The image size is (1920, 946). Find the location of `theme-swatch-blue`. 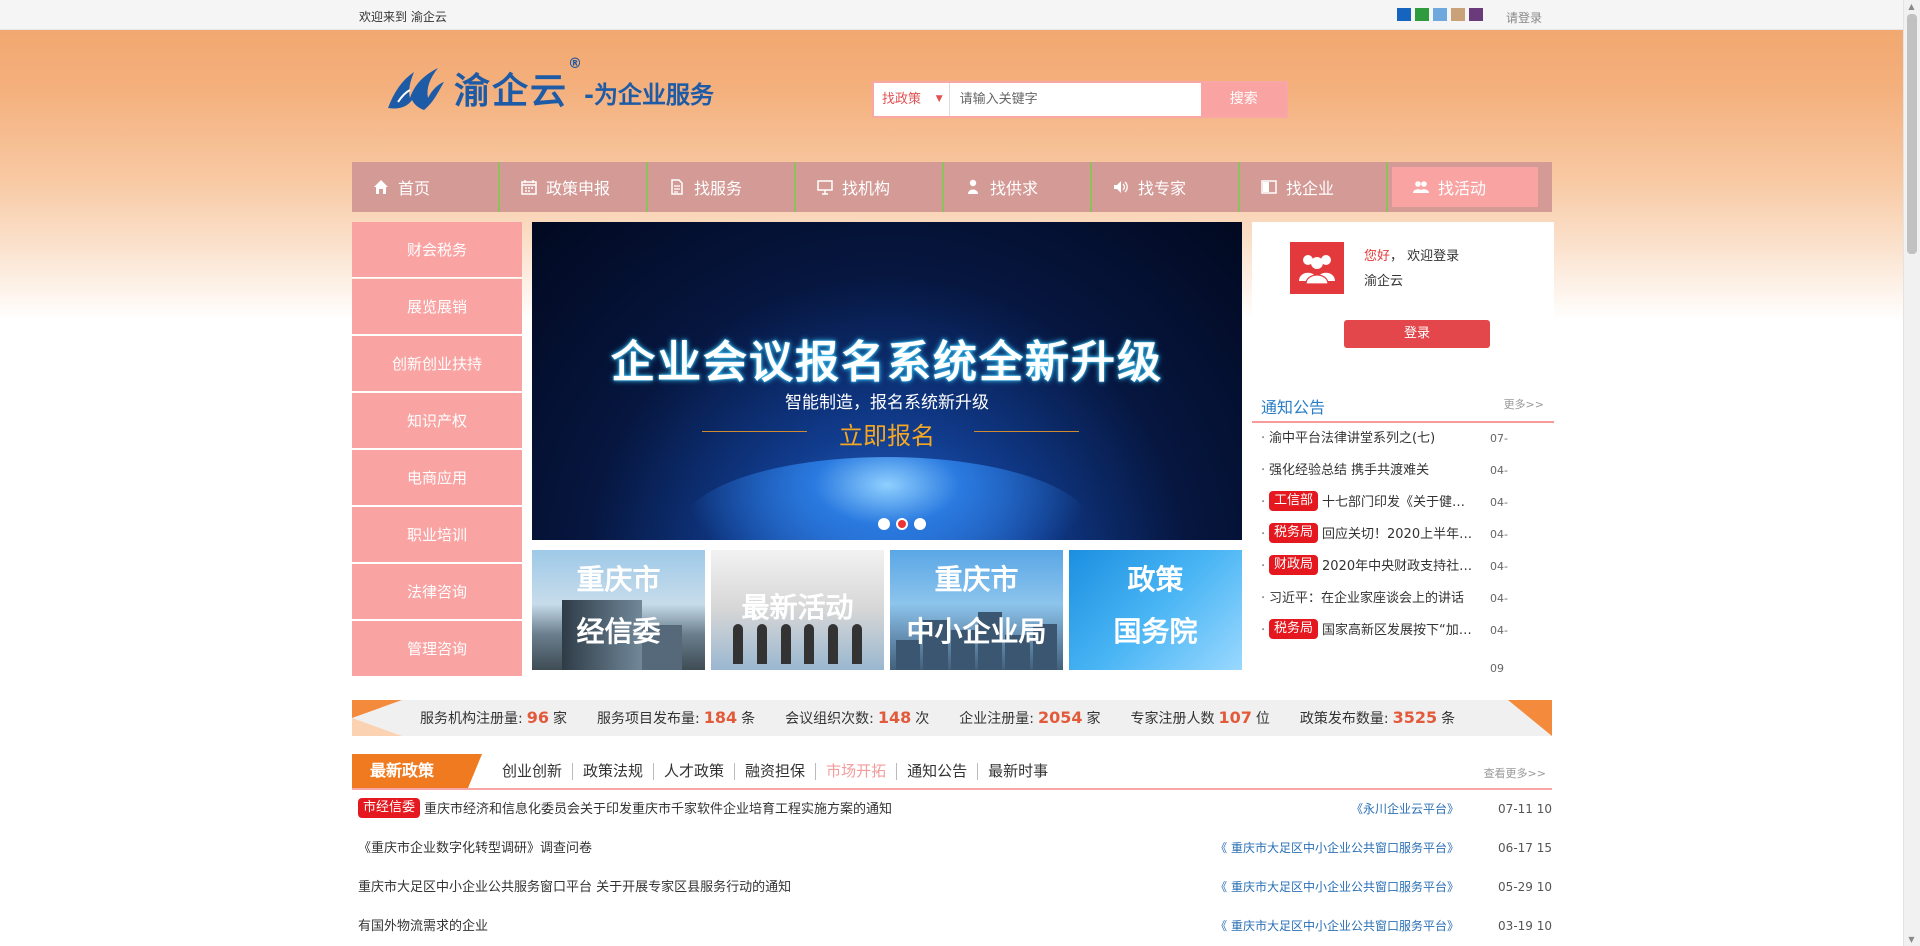

theme-swatch-blue is located at coordinates (1404, 14).